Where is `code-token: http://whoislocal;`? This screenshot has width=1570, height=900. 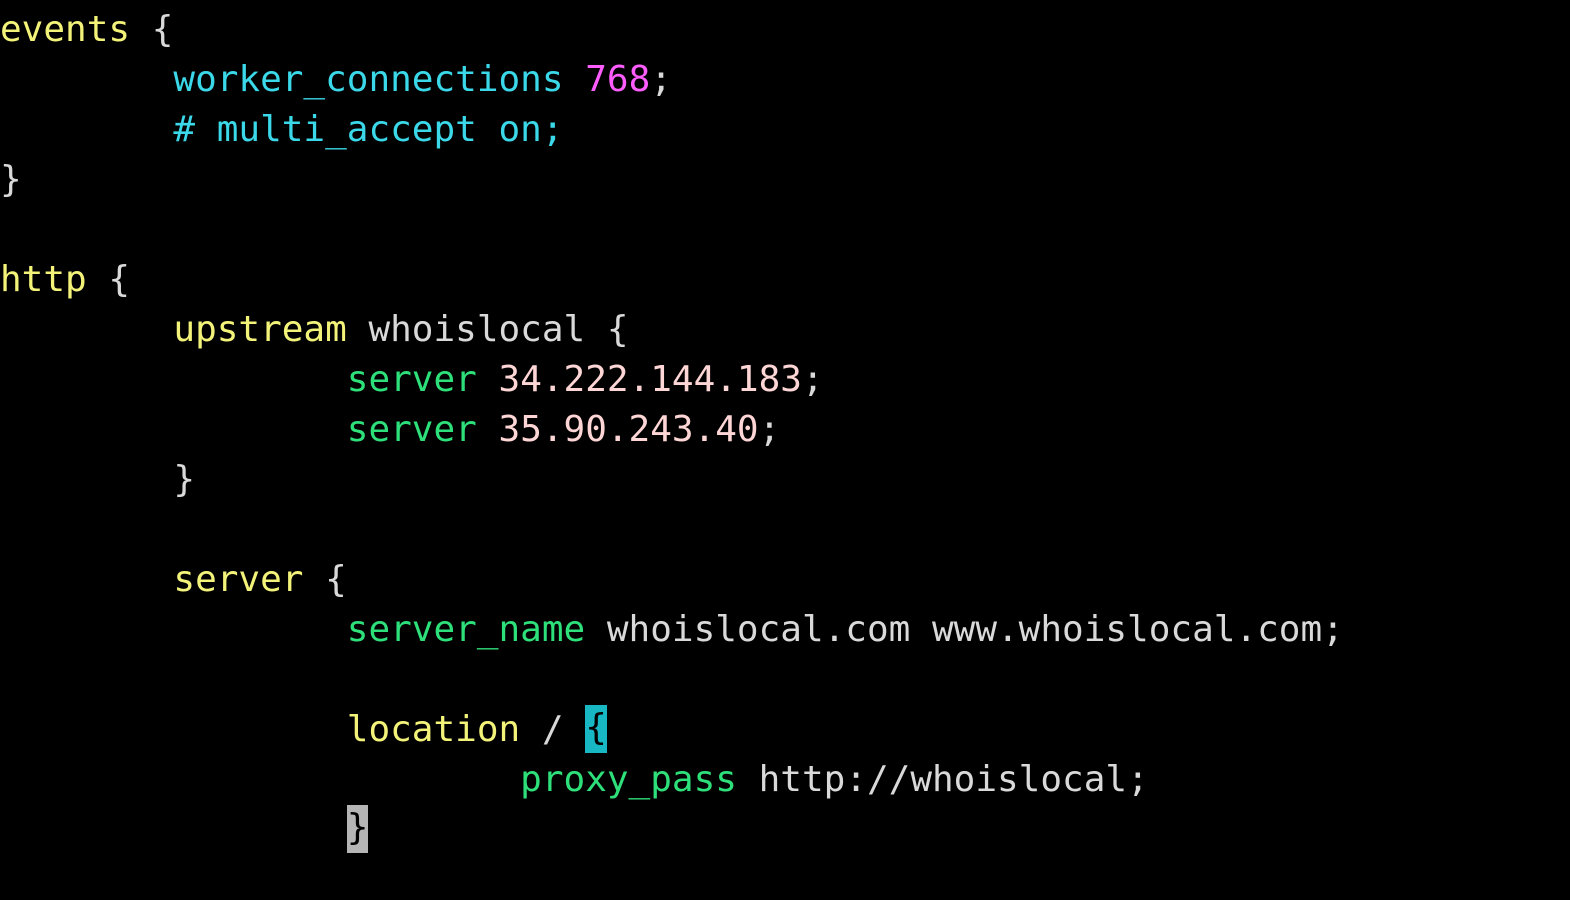
code-token: http://whoislocal; is located at coordinates (942, 779).